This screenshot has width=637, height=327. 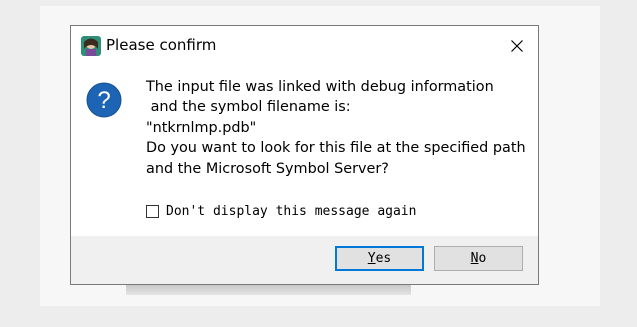 What do you see at coordinates (482, 258) in the screenshot?
I see `no-button-label: o` at bounding box center [482, 258].